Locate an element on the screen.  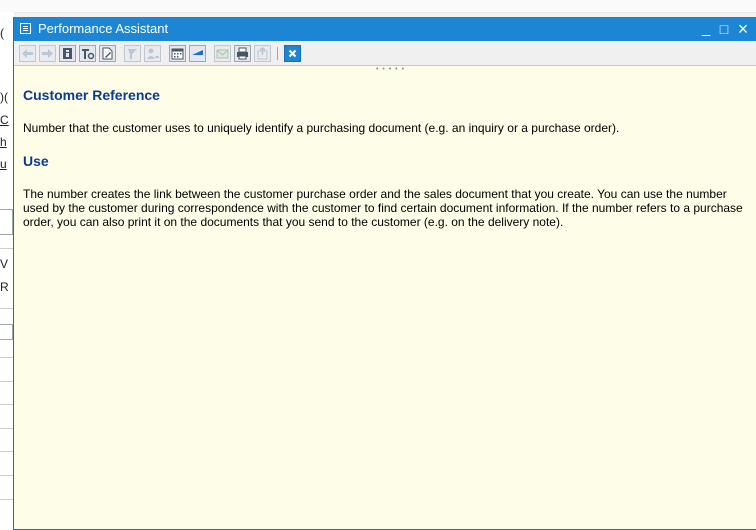
resize-sash-handle: • • • • • is located at coordinates (390, 69).